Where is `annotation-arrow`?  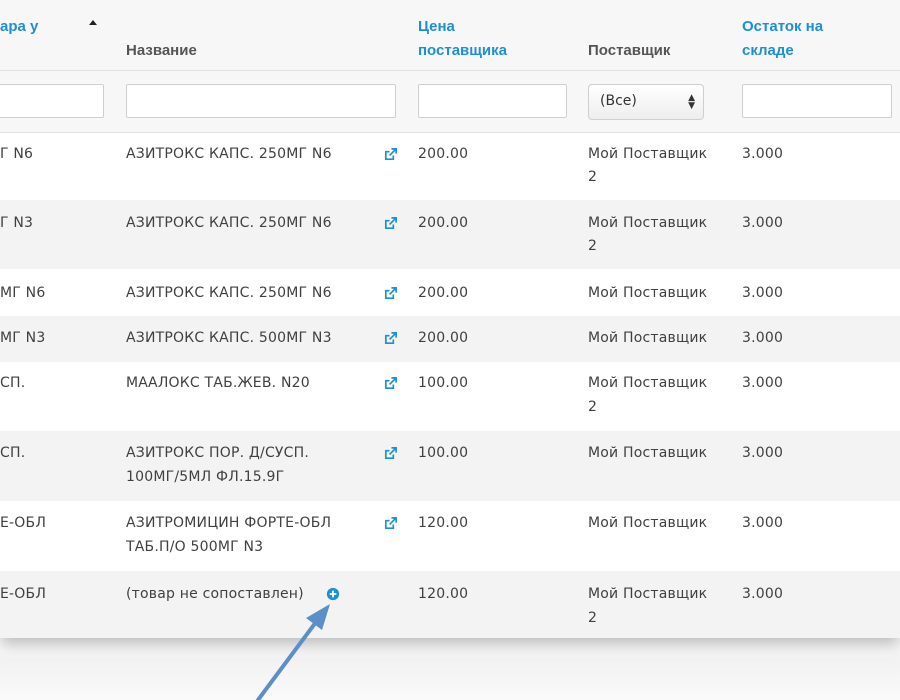
annotation-arrow is located at coordinates (293, 652).